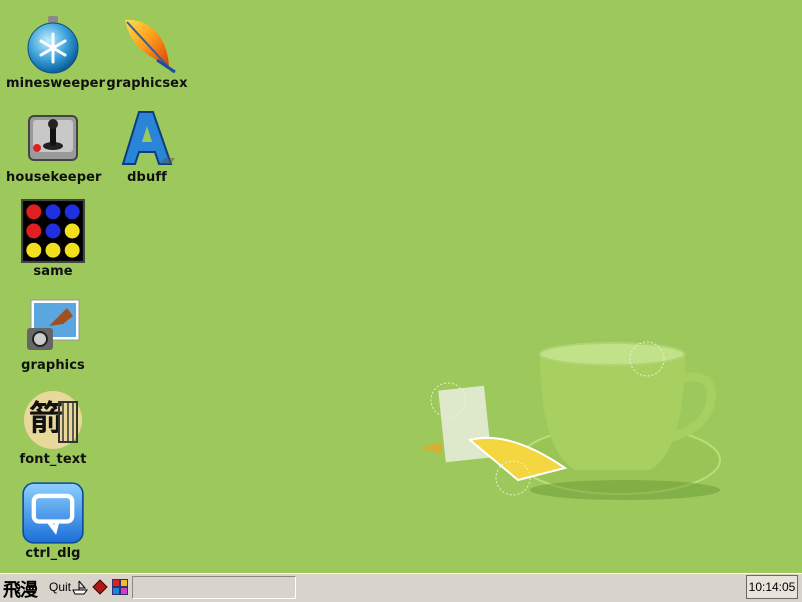  What do you see at coordinates (60, 587) in the screenshot?
I see `quit-button: Quit` at bounding box center [60, 587].